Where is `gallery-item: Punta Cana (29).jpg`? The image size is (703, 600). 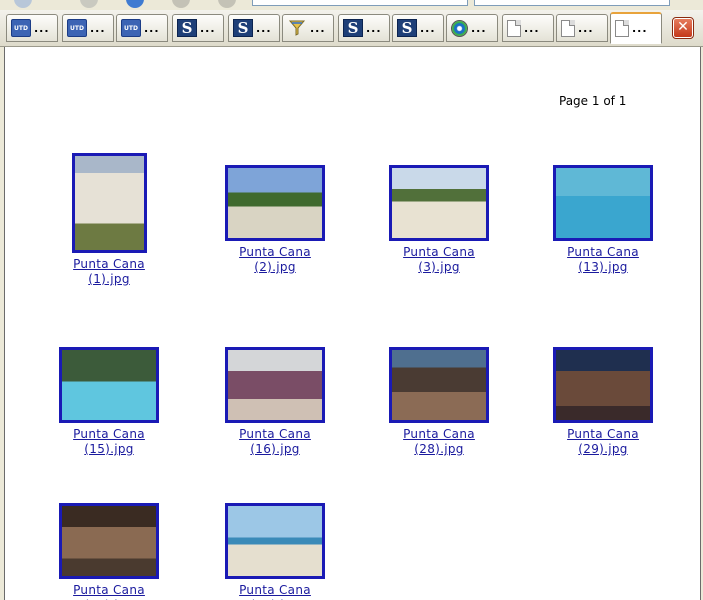
gallery-item: Punta Cana (29).jpg is located at coordinates (603, 402).